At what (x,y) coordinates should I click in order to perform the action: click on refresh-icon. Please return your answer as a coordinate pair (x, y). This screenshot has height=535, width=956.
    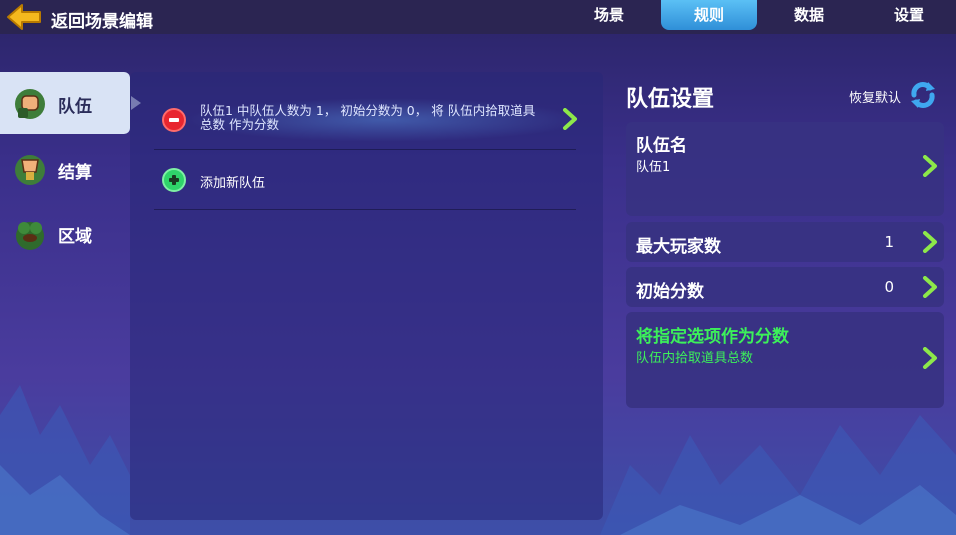
    Looking at the image, I should click on (923, 95).